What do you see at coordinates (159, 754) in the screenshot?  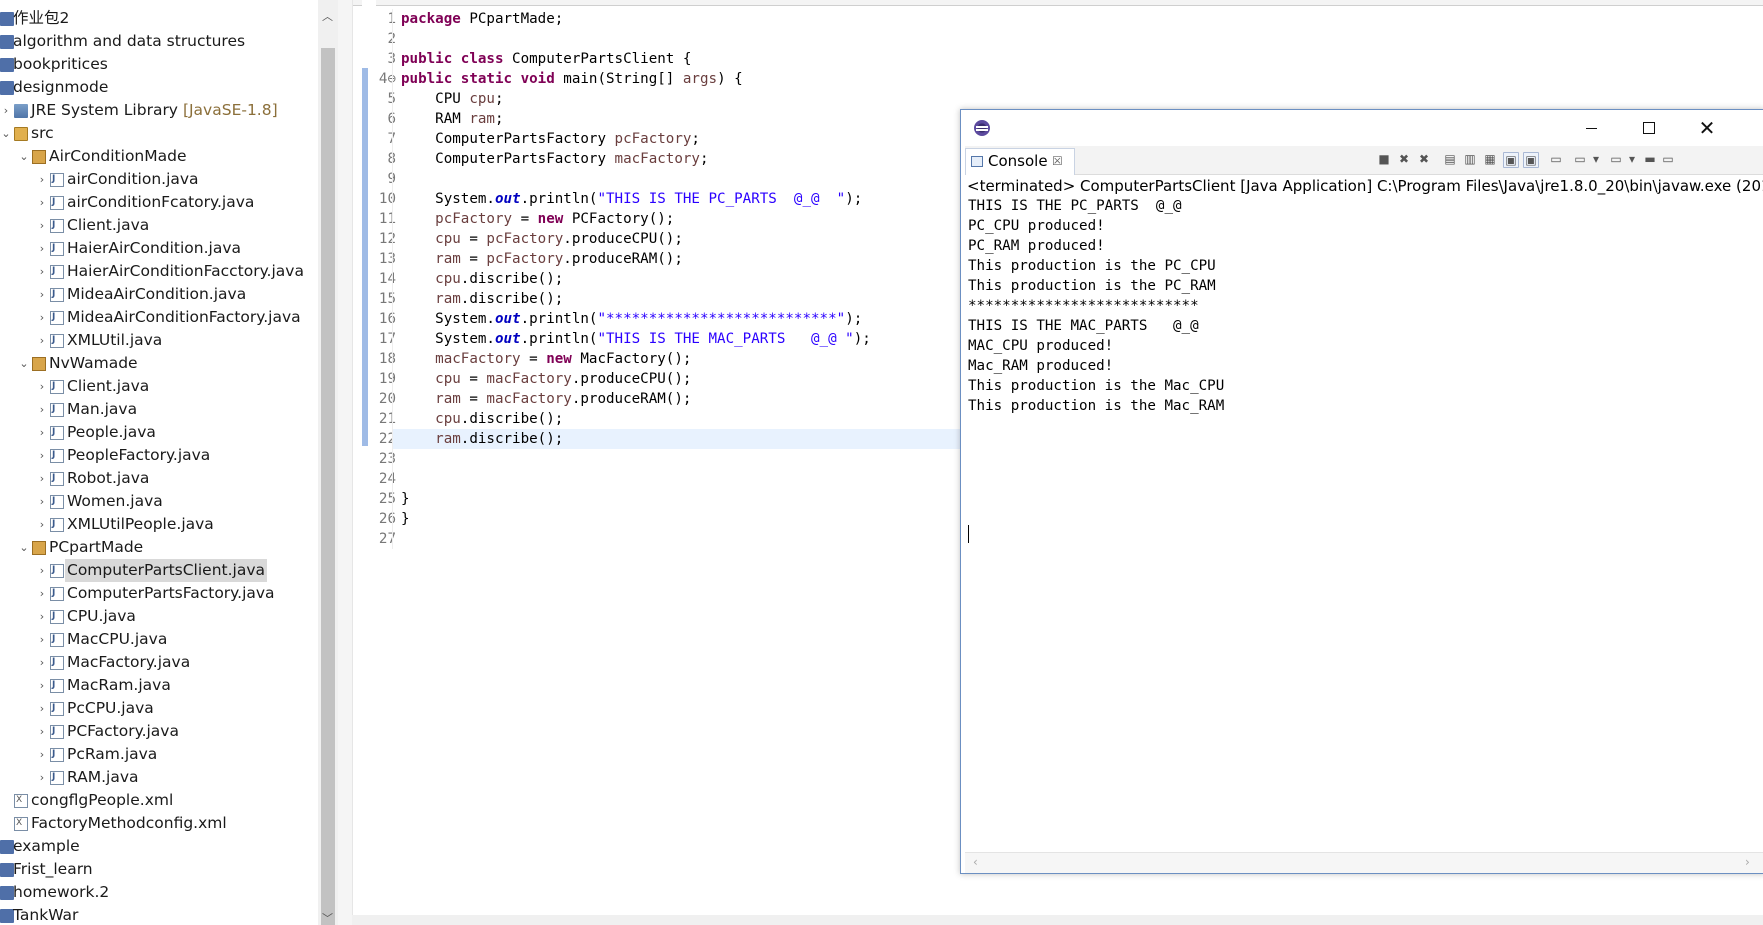 I see `tree-item: › PcRam.java` at bounding box center [159, 754].